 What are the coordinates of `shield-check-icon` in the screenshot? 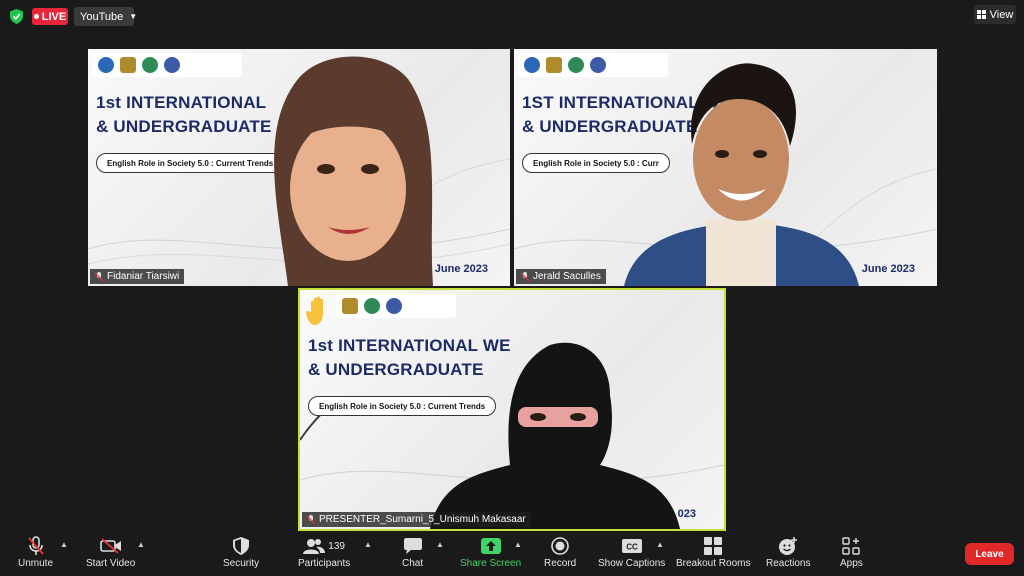 It's located at (16, 16).